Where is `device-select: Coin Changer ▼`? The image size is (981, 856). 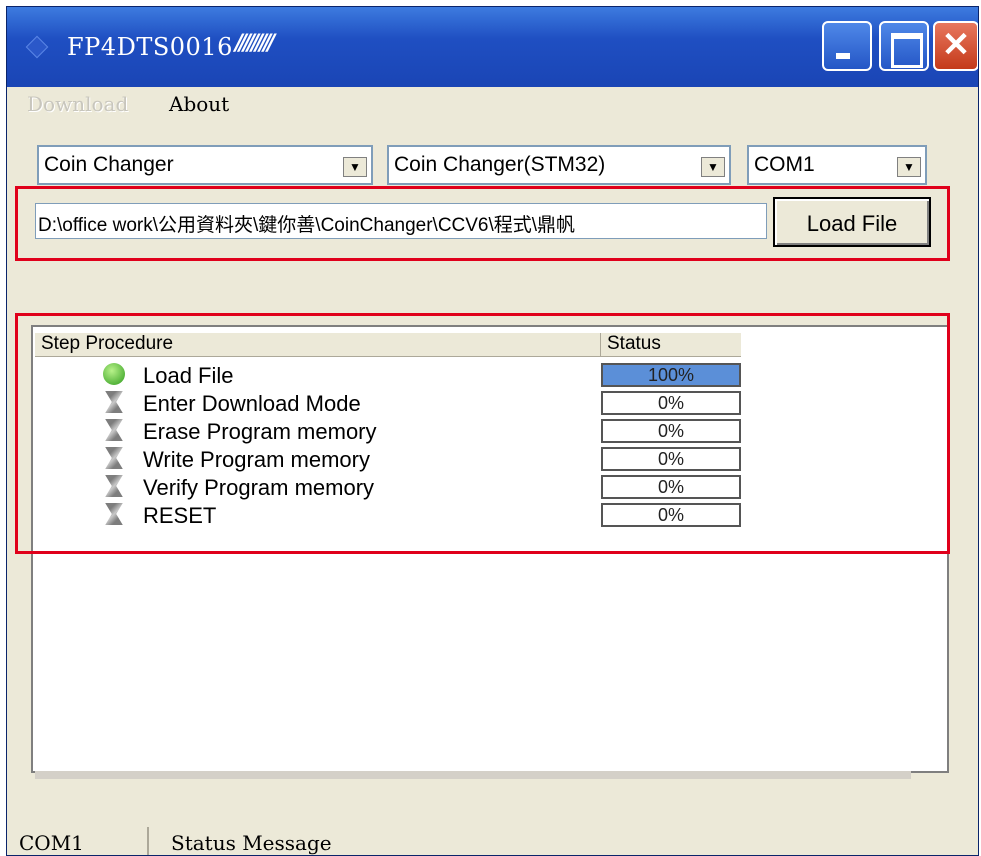
device-select: Coin Changer ▼ is located at coordinates (205, 165).